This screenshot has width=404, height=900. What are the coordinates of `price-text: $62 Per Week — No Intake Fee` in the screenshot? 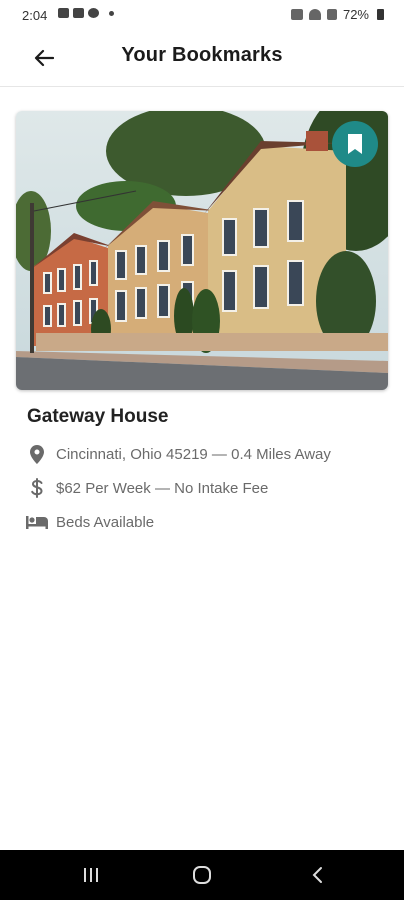 It's located at (162, 488).